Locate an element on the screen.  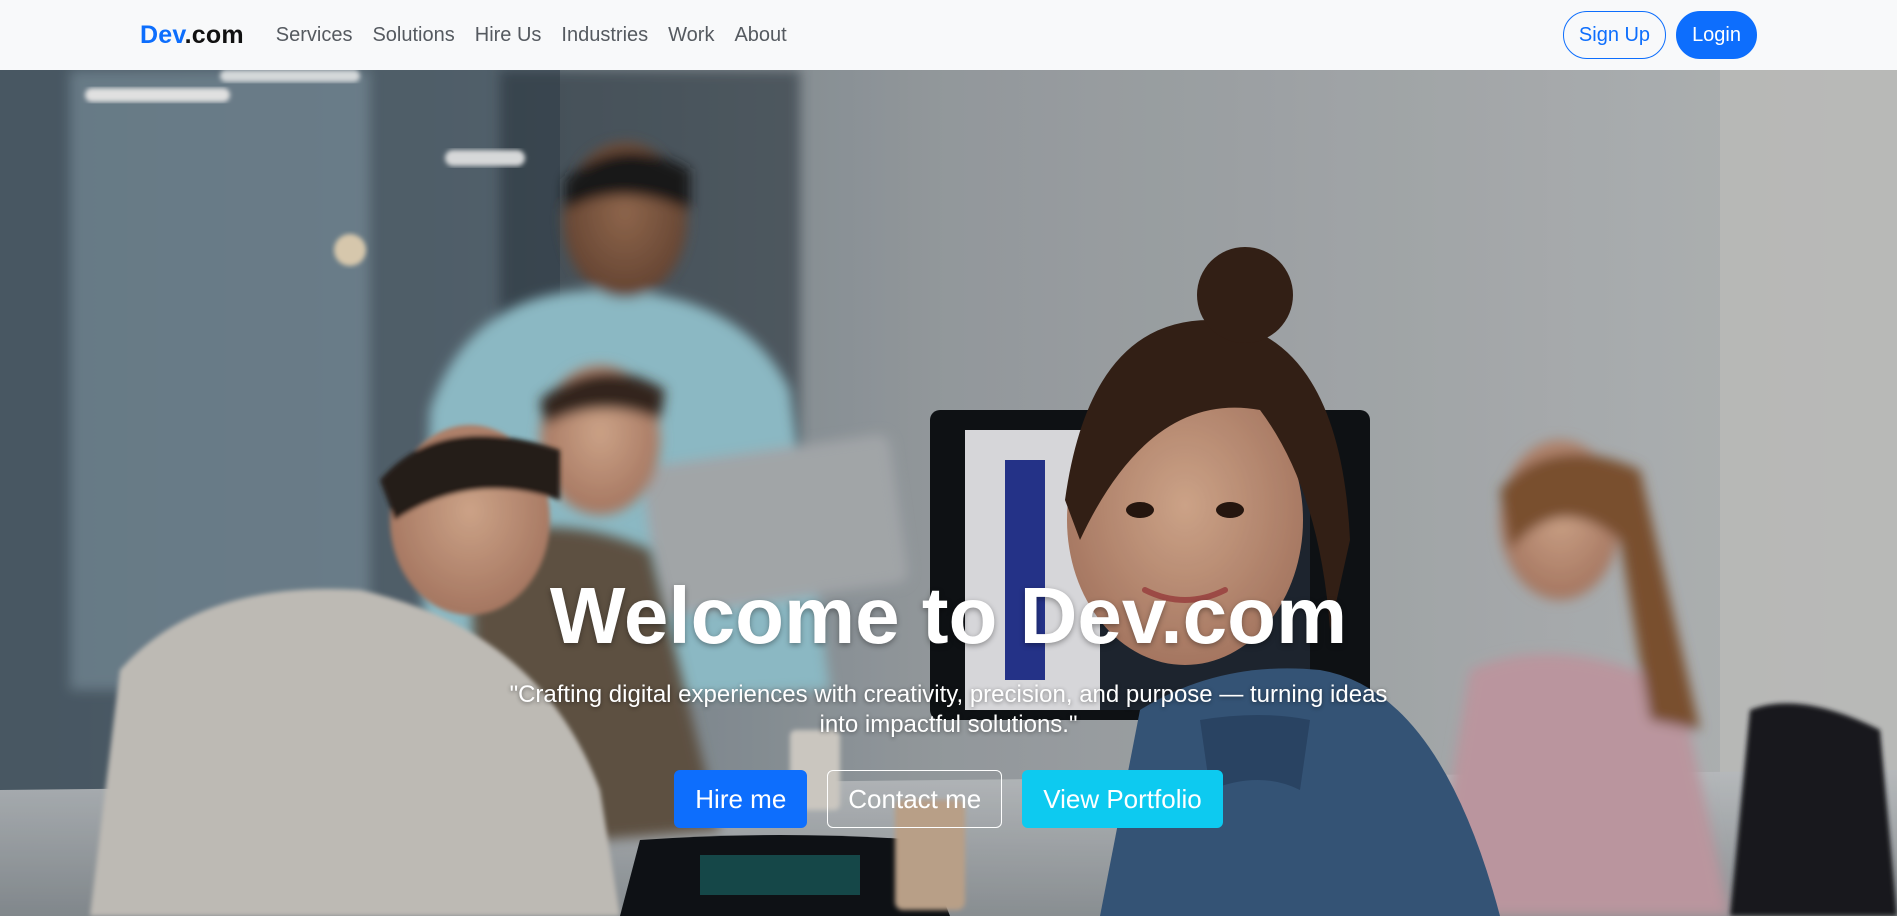
nav-link-hire-us: Hire Us is located at coordinates (508, 35).